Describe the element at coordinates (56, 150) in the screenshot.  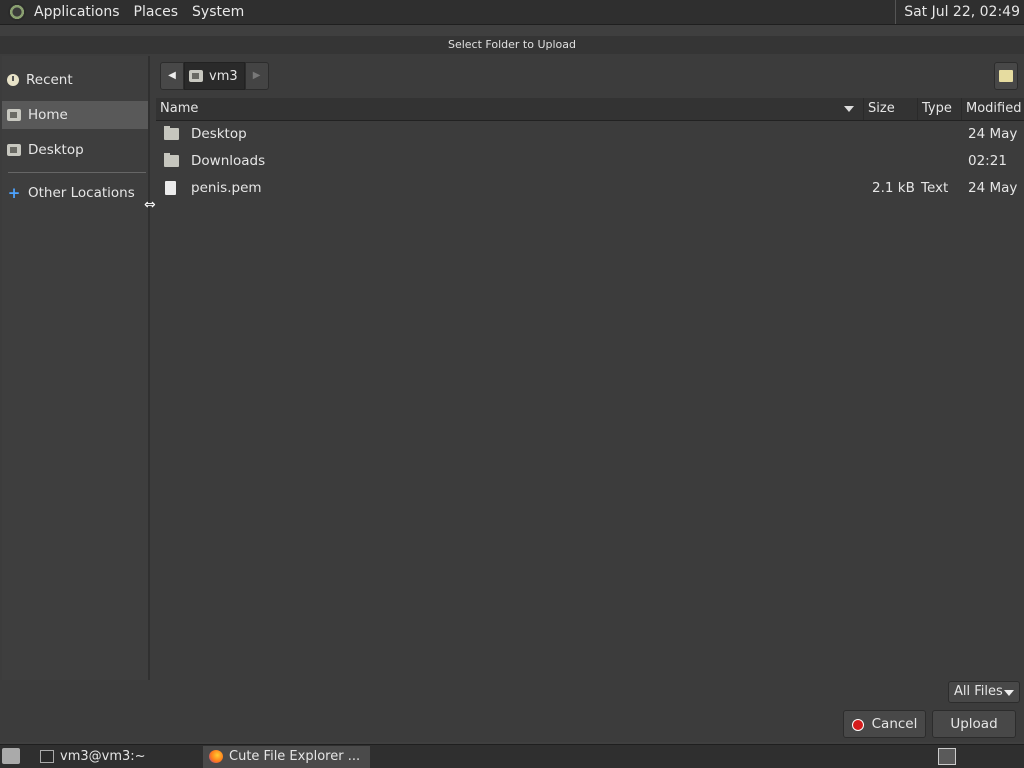
I see `sidebar-item-label: Desktop` at that location.